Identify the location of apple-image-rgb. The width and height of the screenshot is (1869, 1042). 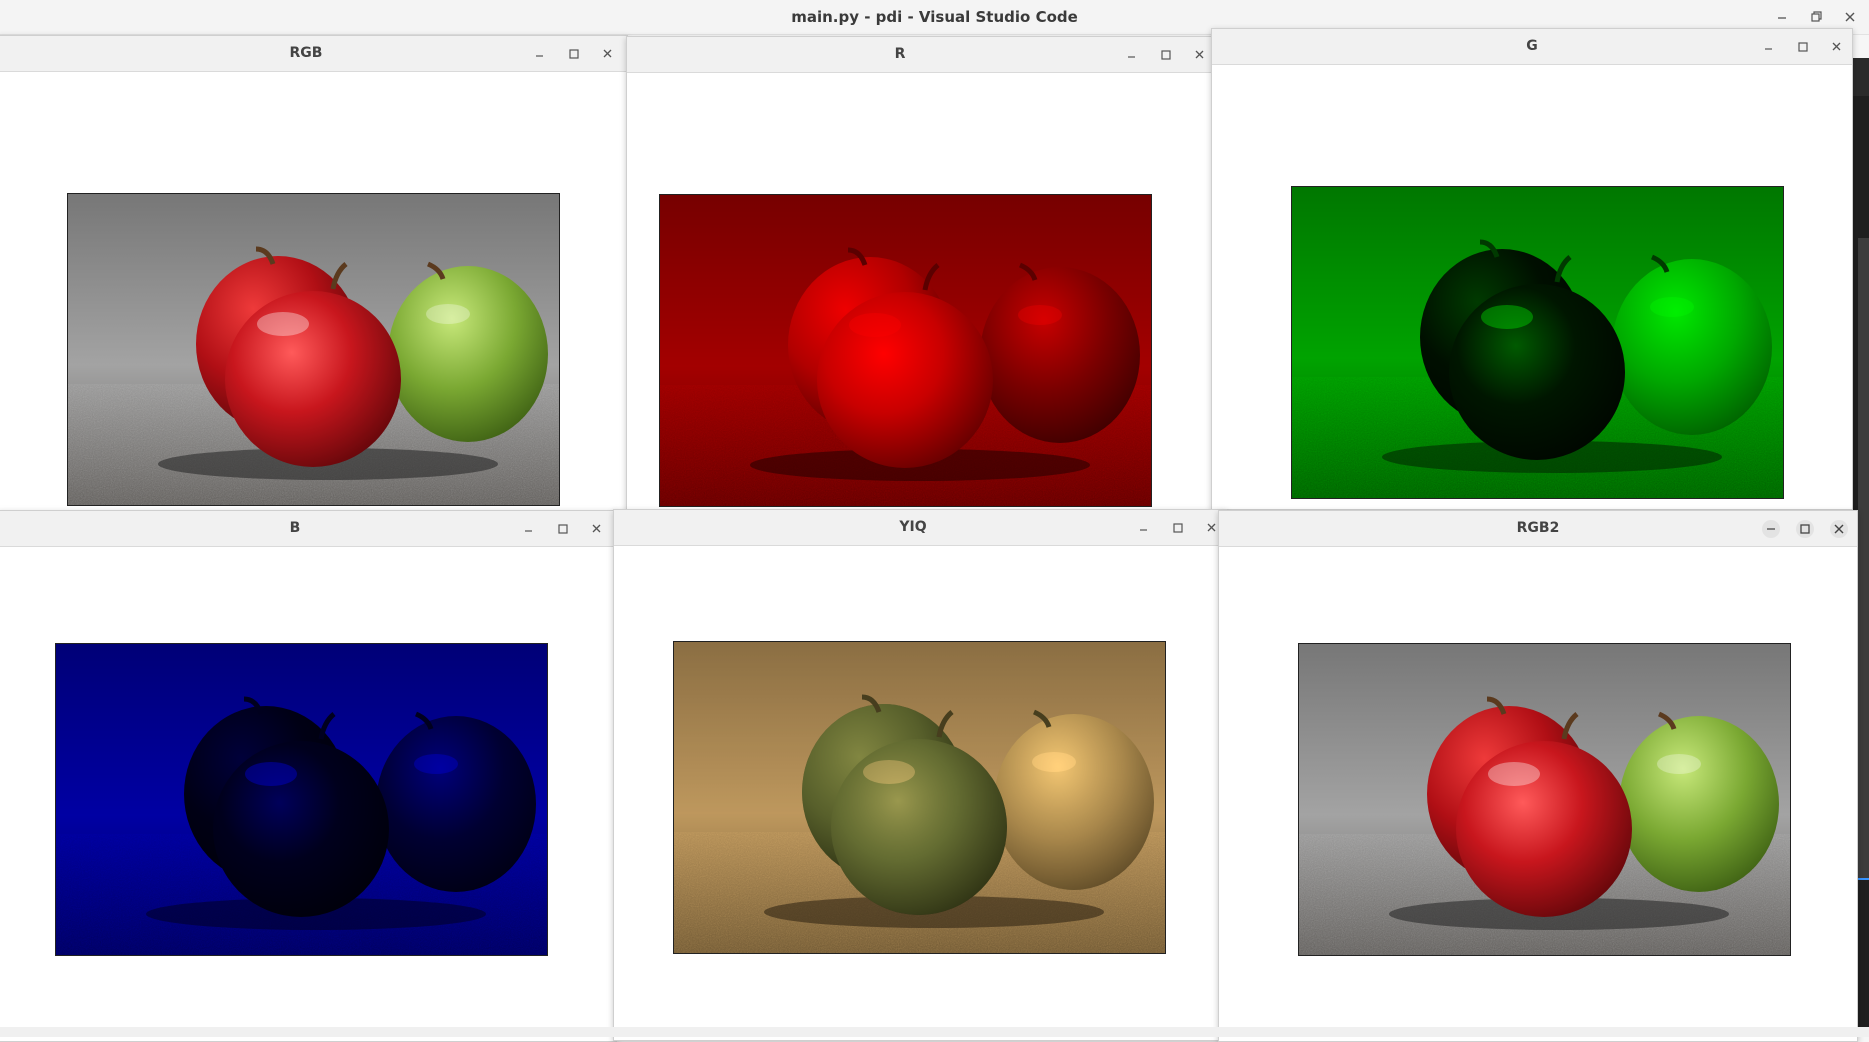
(313, 349).